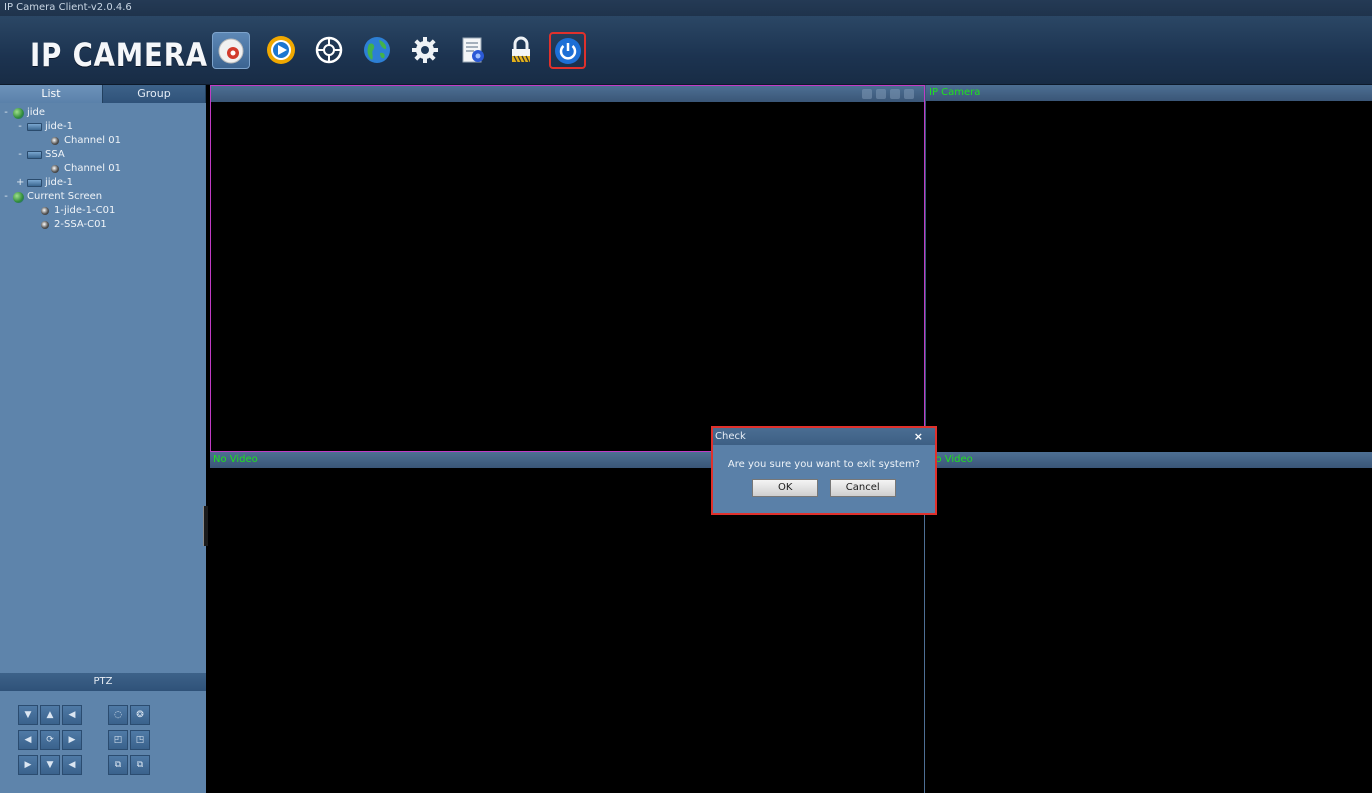 This screenshot has height=793, width=1372. I want to click on ptz-control-button, so click(328, 49).